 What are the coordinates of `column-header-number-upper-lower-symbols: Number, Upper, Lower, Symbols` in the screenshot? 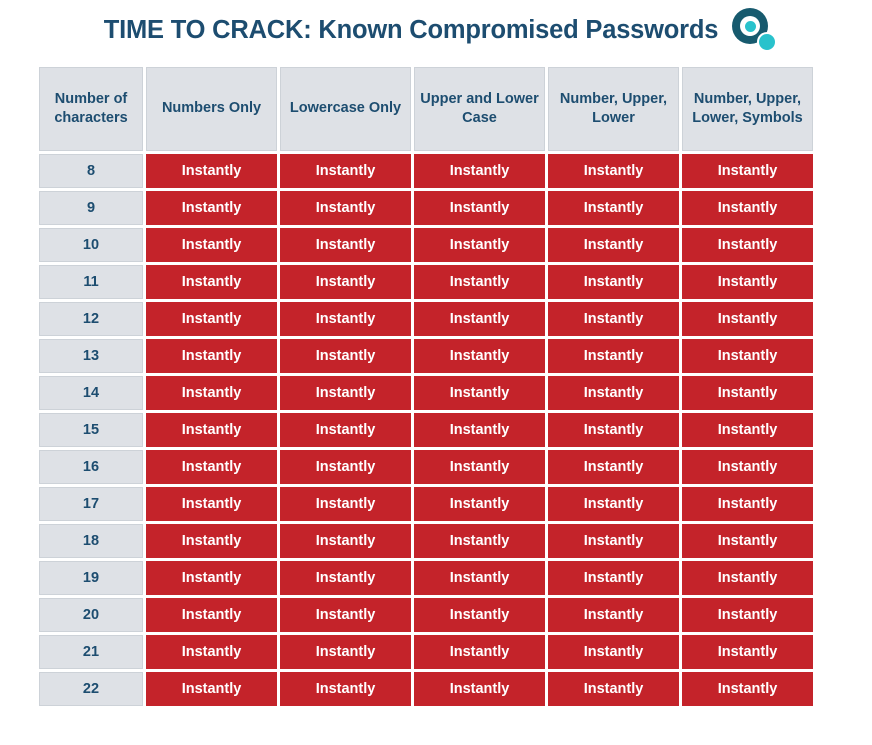 It's located at (747, 109).